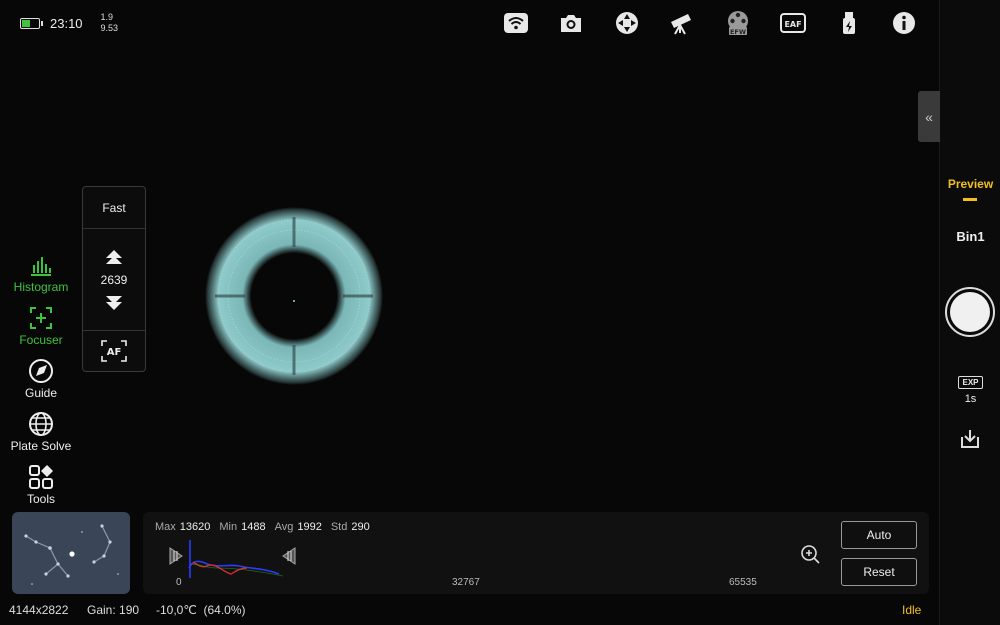  I want to click on tool-guide: Guide, so click(41, 384).